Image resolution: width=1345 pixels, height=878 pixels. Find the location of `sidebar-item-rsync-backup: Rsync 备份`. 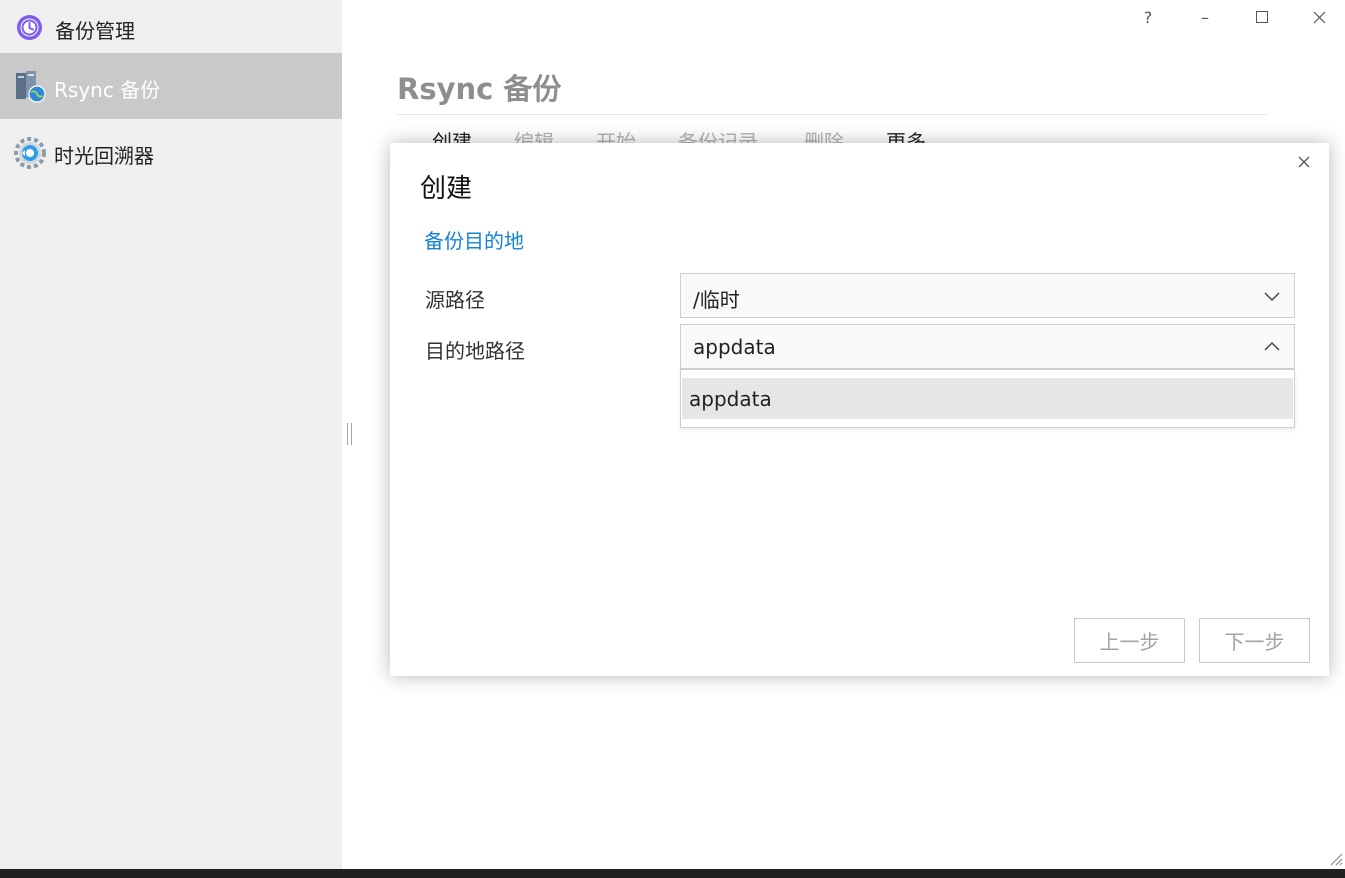

sidebar-item-rsync-backup: Rsync 备份 is located at coordinates (171, 86).